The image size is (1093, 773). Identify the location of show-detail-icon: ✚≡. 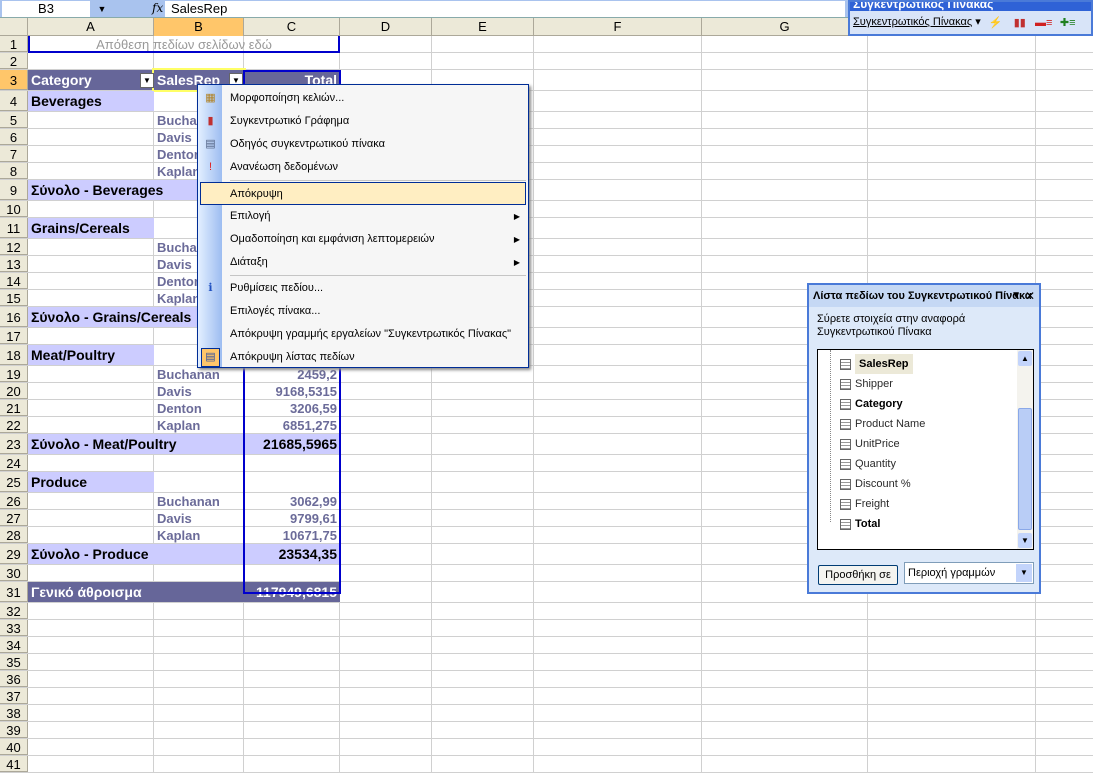
(1068, 22).